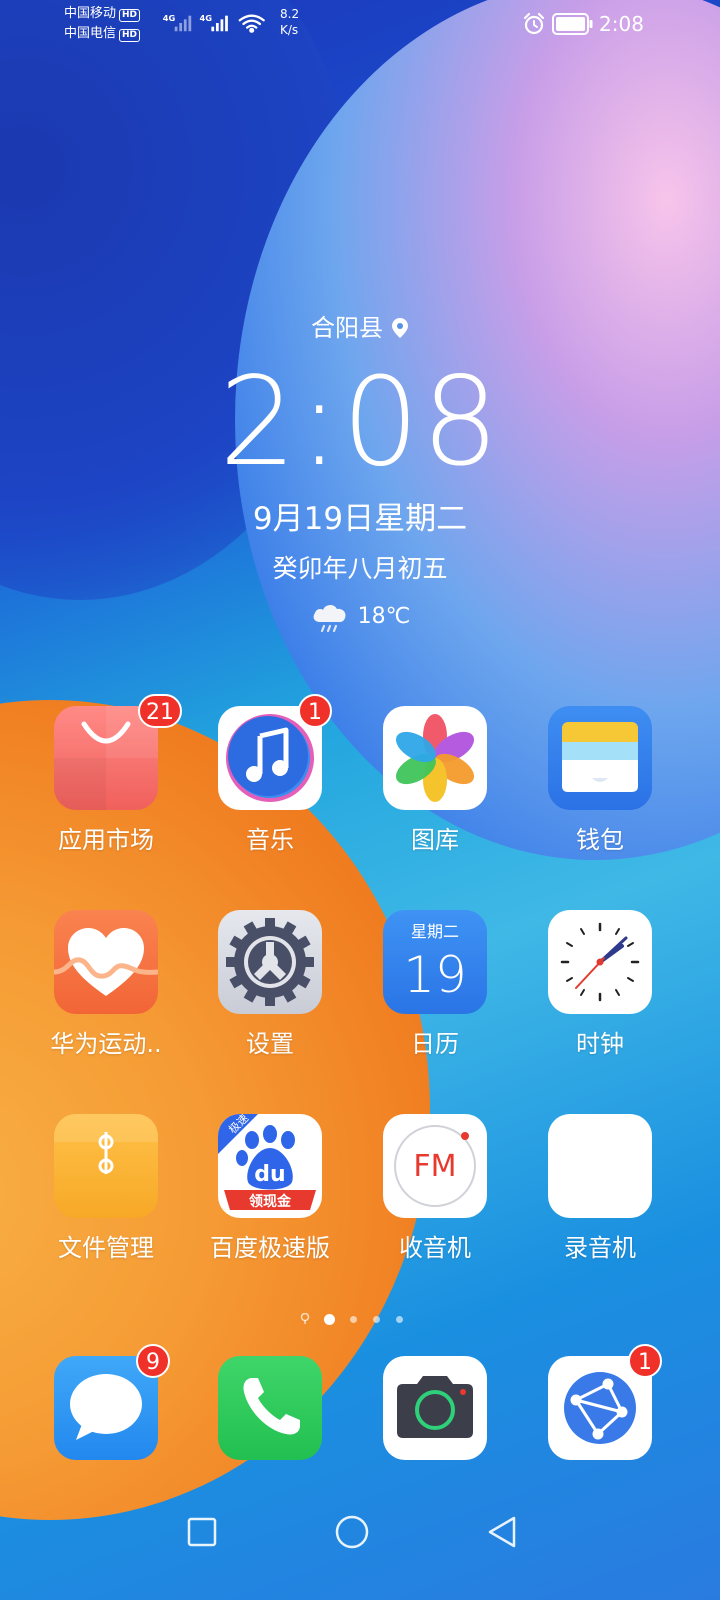 The height and width of the screenshot is (1600, 720). What do you see at coordinates (153, 1361) in the screenshot?
I see `notification-badge: 9` at bounding box center [153, 1361].